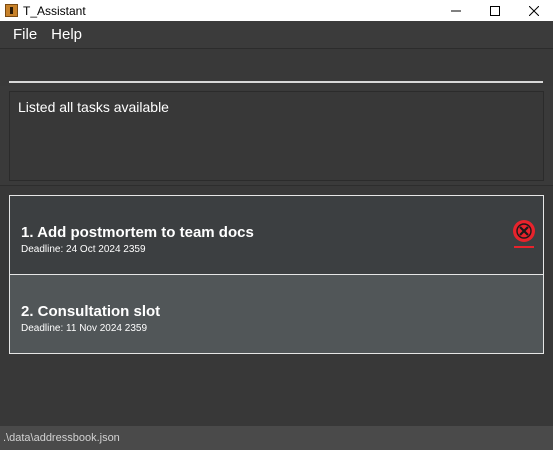  I want to click on close-button, so click(533, 10).